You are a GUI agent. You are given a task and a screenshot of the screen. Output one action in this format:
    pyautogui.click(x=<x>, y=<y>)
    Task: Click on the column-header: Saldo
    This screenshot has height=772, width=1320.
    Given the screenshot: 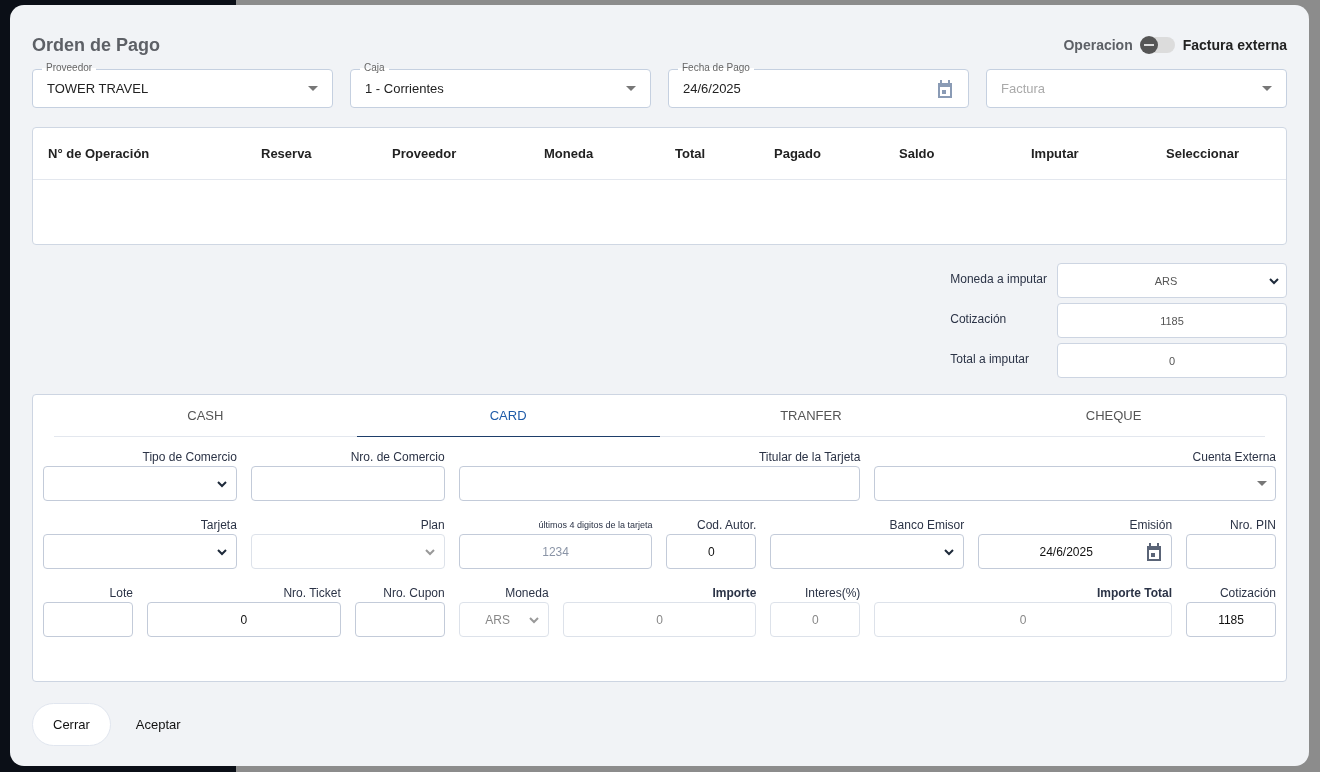 What is the action you would take?
    pyautogui.click(x=917, y=153)
    